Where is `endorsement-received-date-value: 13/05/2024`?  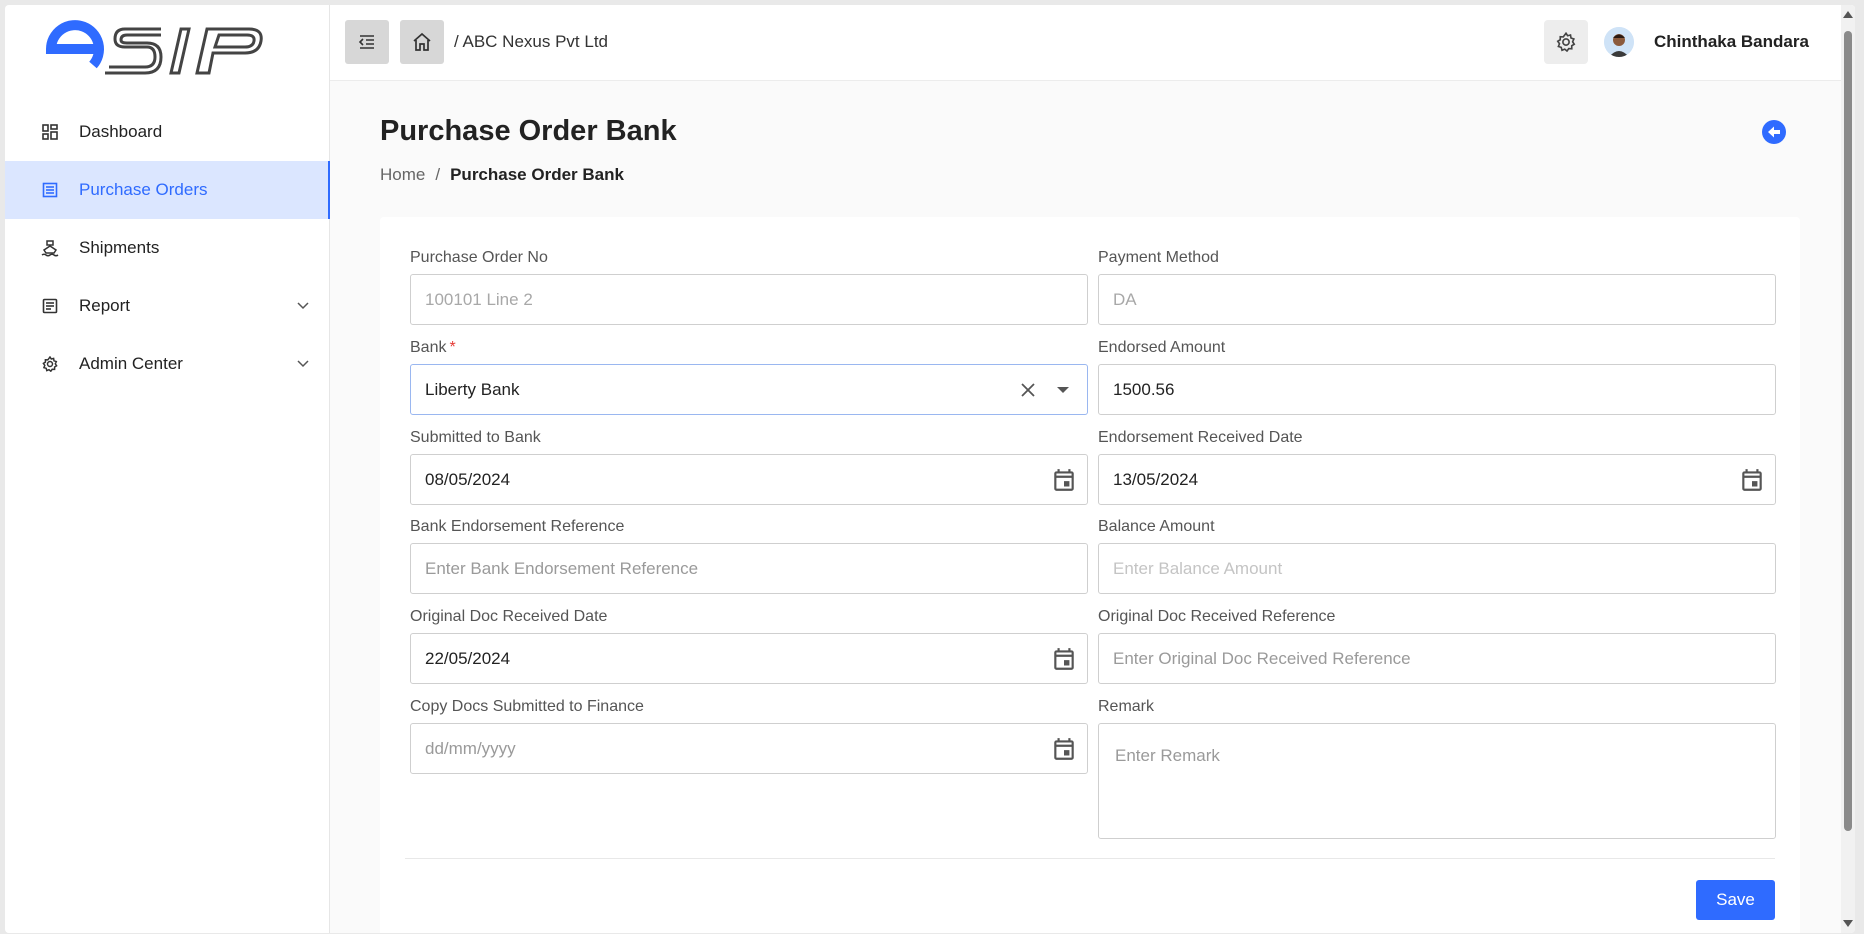 endorsement-received-date-value: 13/05/2024 is located at coordinates (1156, 479).